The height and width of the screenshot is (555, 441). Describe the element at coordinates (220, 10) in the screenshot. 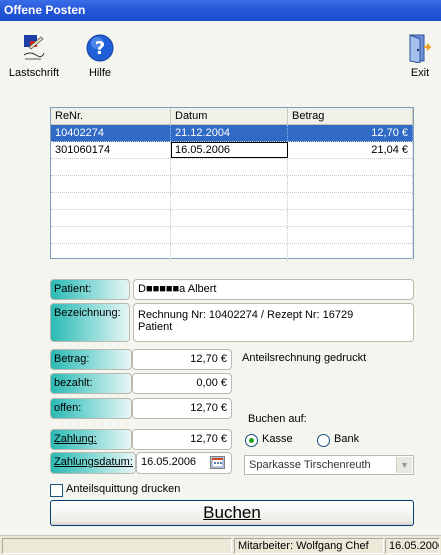

I see `window-title: Offene Posten` at that location.